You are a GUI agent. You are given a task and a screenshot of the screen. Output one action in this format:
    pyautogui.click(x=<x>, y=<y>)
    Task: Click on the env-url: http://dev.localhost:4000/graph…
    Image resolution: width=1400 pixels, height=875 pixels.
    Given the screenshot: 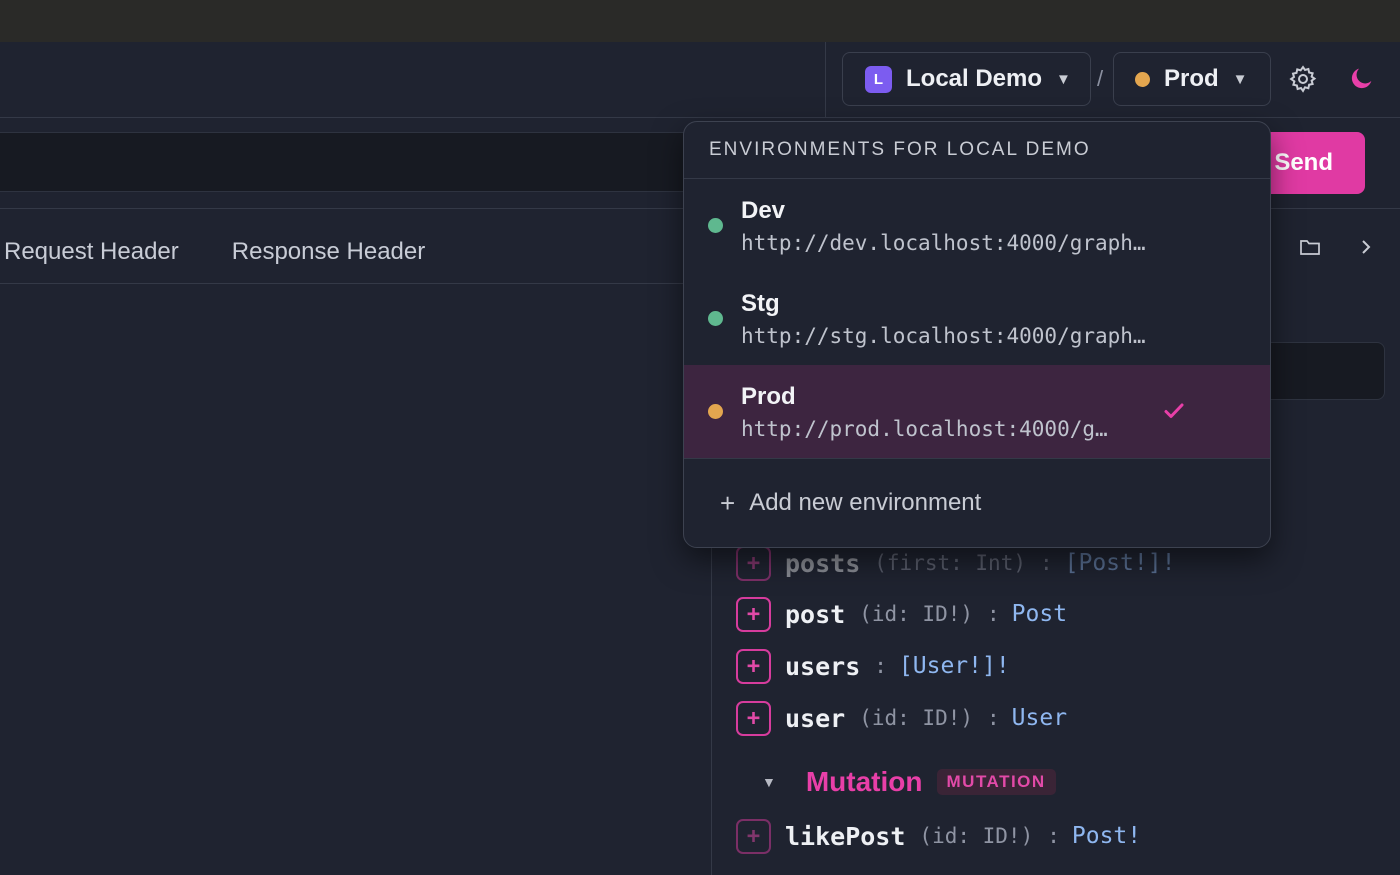 What is the action you would take?
    pyautogui.click(x=943, y=242)
    